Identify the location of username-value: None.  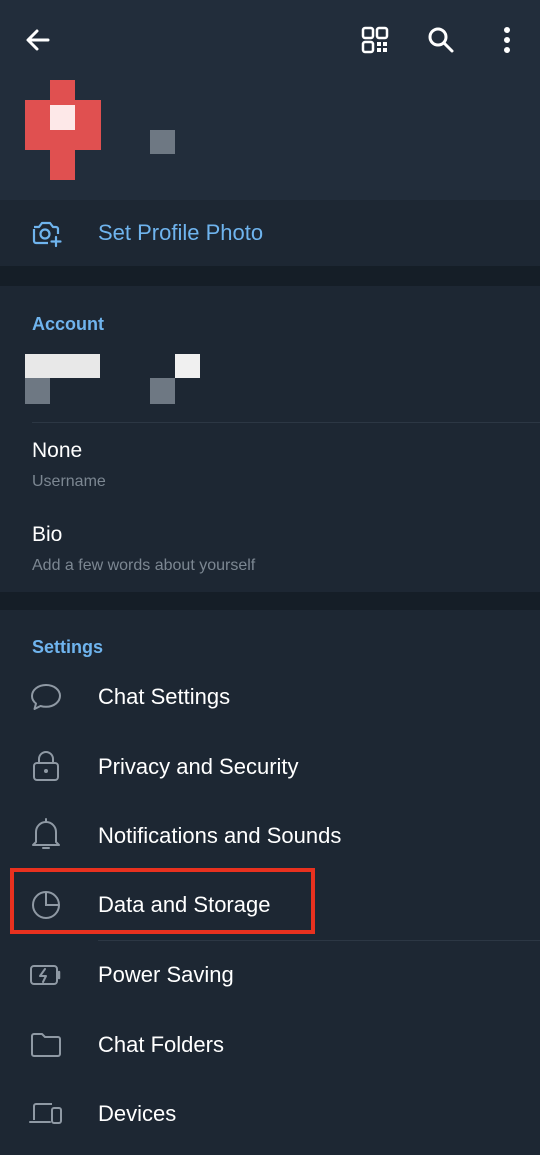
(57, 450).